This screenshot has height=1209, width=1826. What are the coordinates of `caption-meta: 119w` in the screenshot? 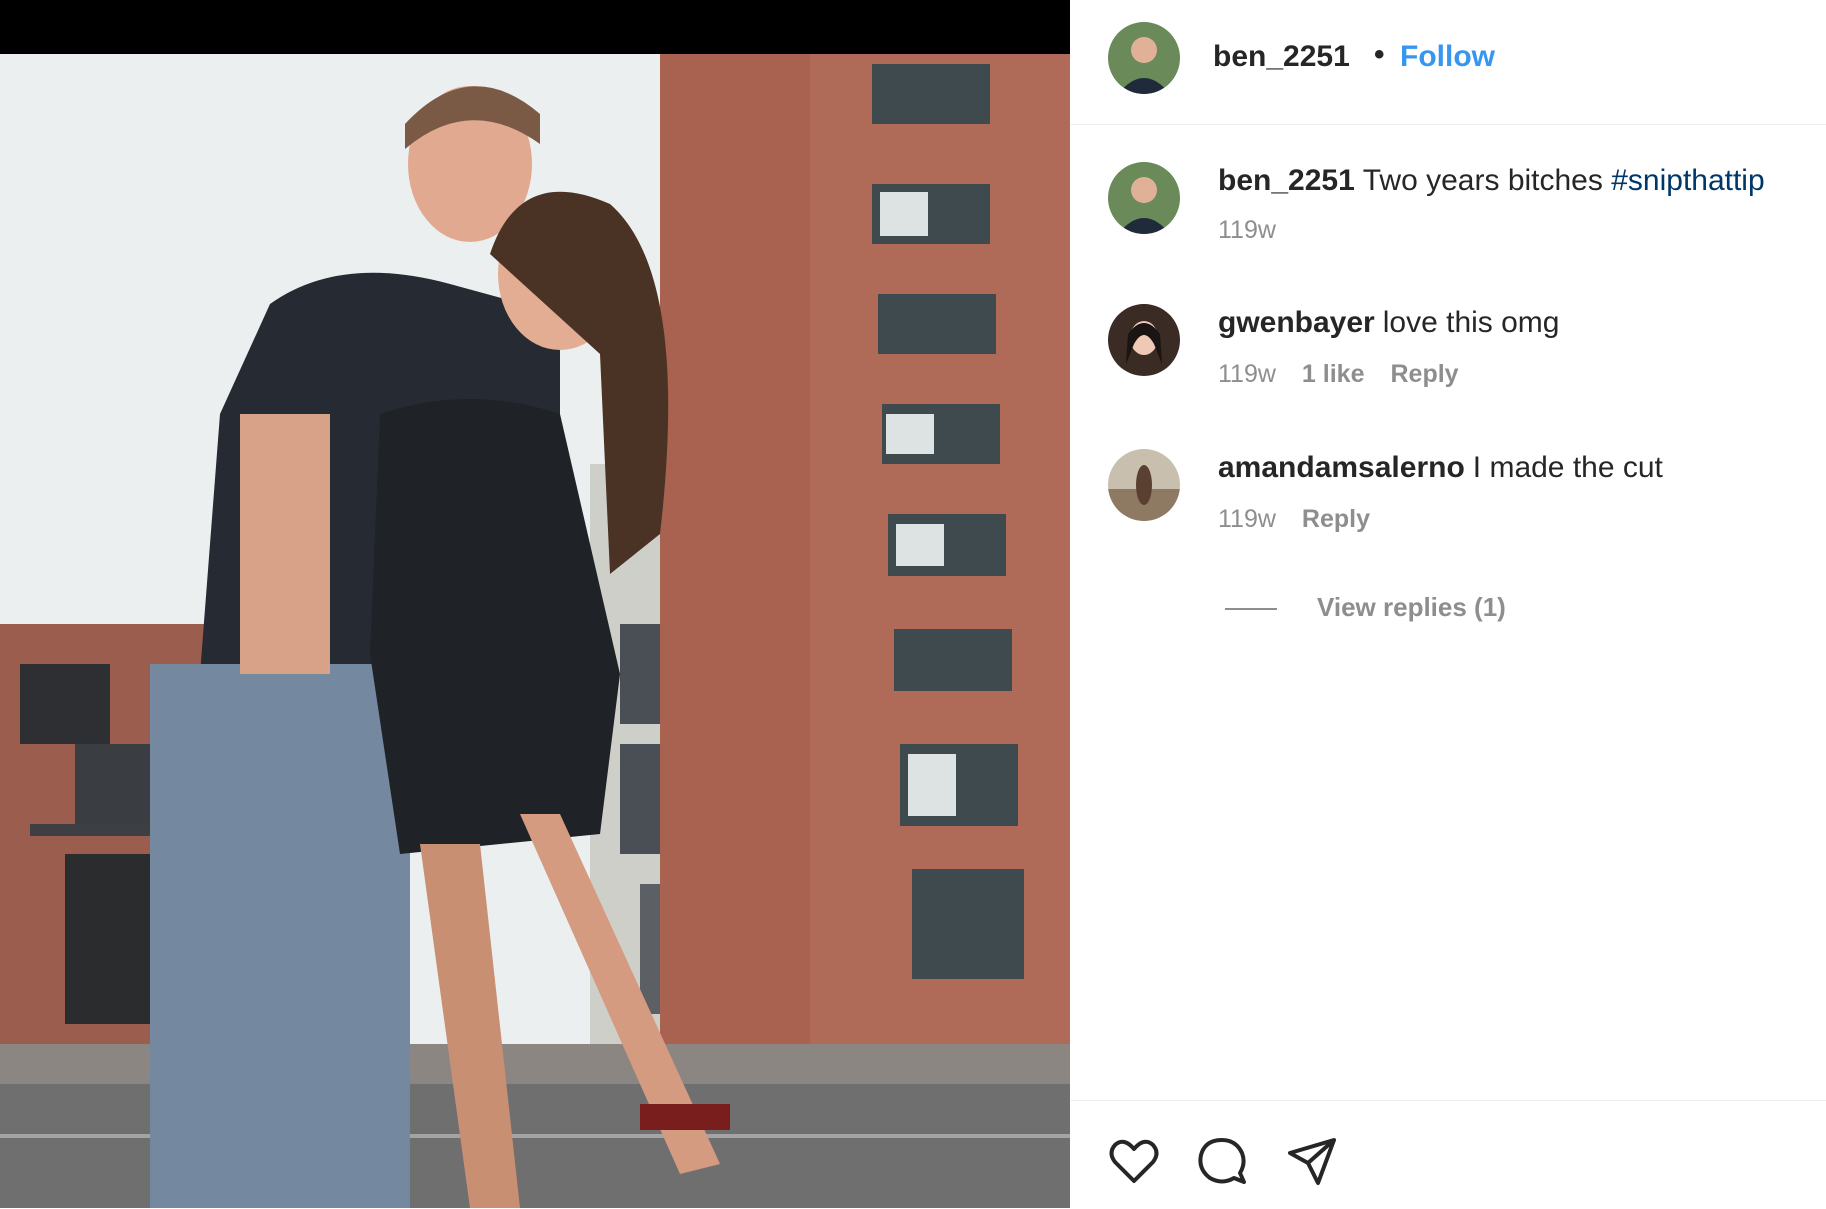 It's located at (1260, 230).